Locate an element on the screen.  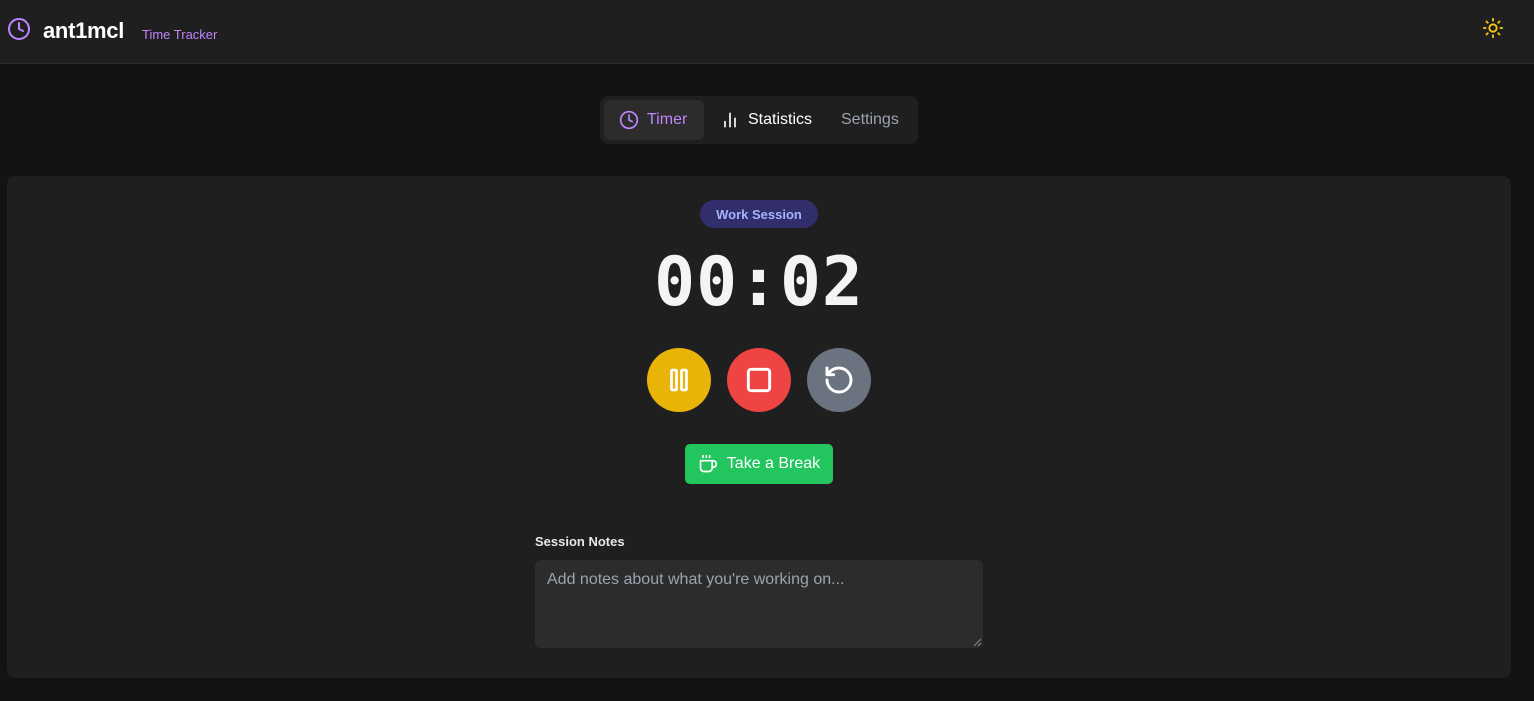
pause-button is located at coordinates (679, 380).